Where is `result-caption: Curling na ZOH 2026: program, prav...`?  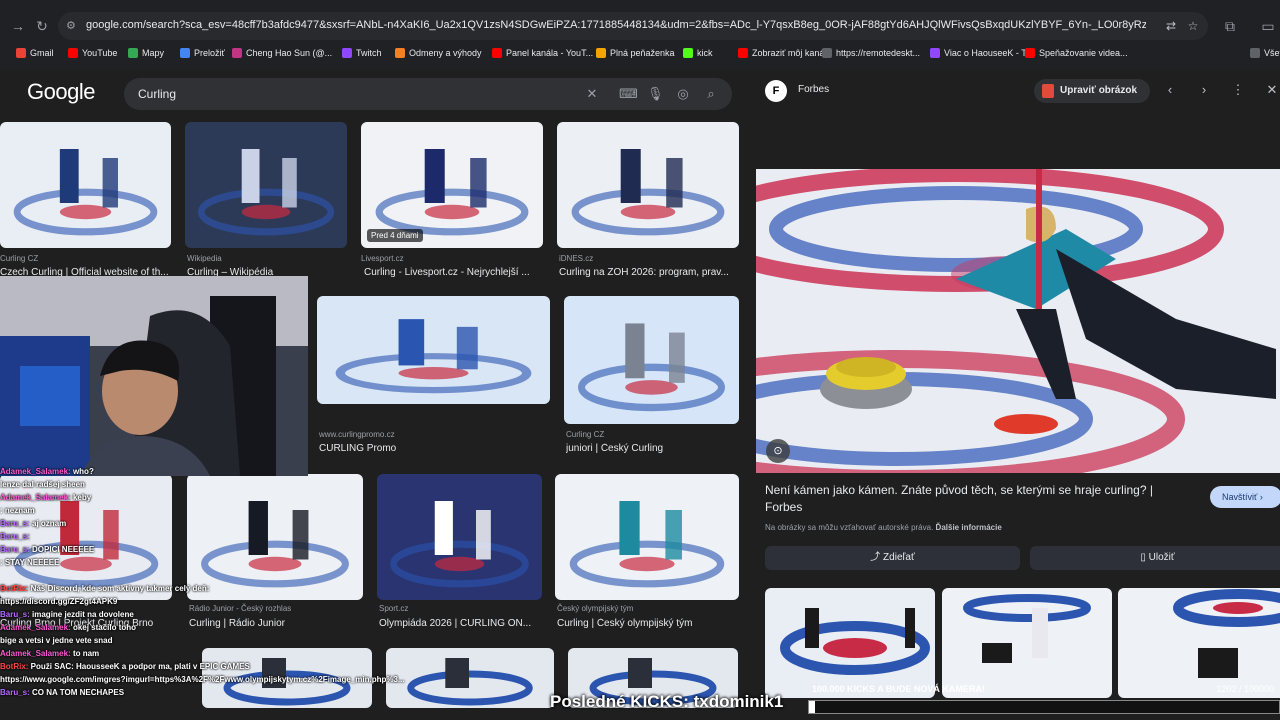
result-caption: Curling na ZOH 2026: program, prav... is located at coordinates (652, 272).